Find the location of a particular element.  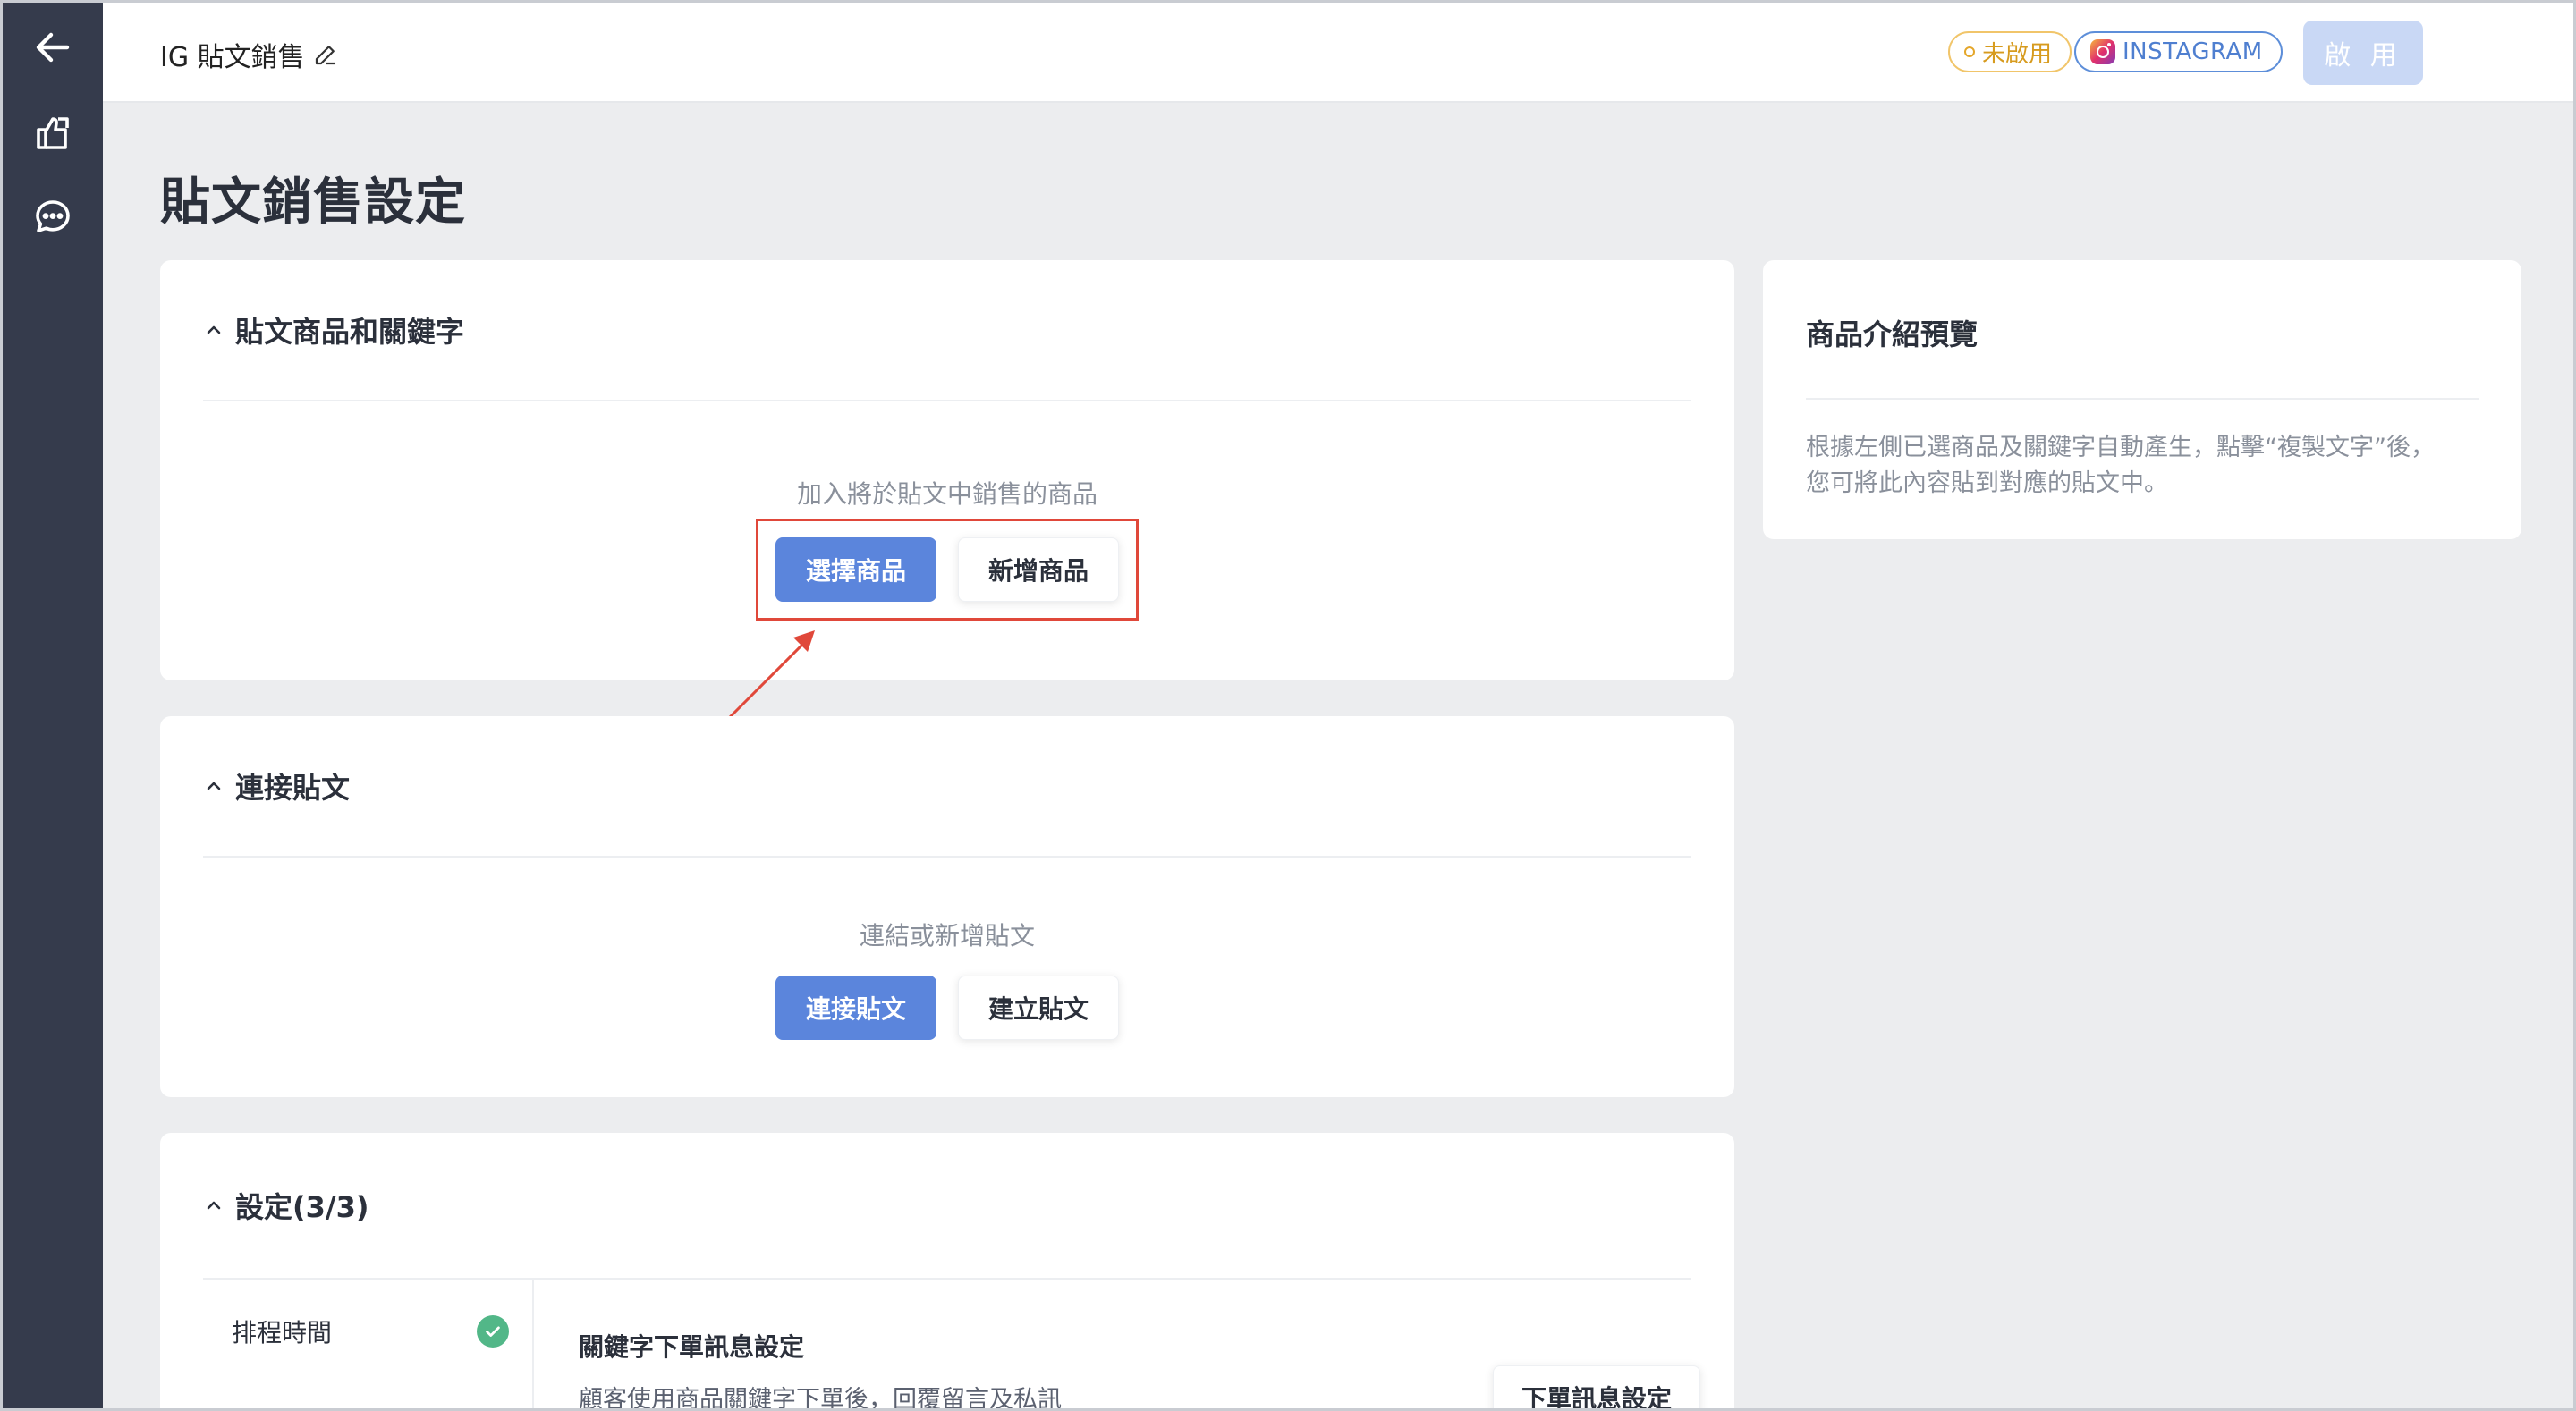

campaign-title: IG 貼文銷售 is located at coordinates (249, 54).